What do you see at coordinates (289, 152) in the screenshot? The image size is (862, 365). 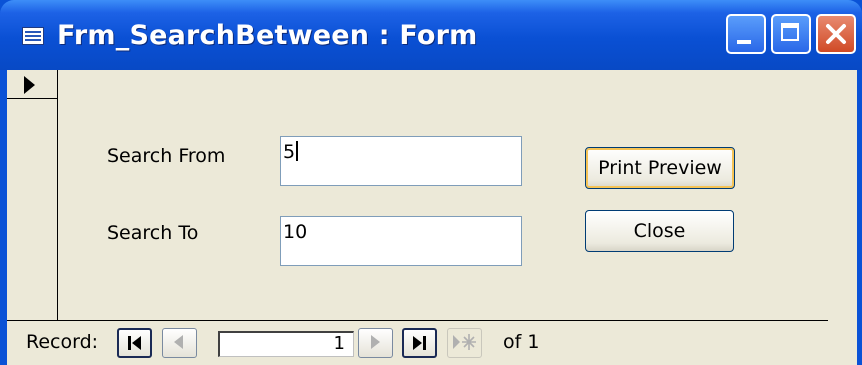 I see `search-from-value: 5` at bounding box center [289, 152].